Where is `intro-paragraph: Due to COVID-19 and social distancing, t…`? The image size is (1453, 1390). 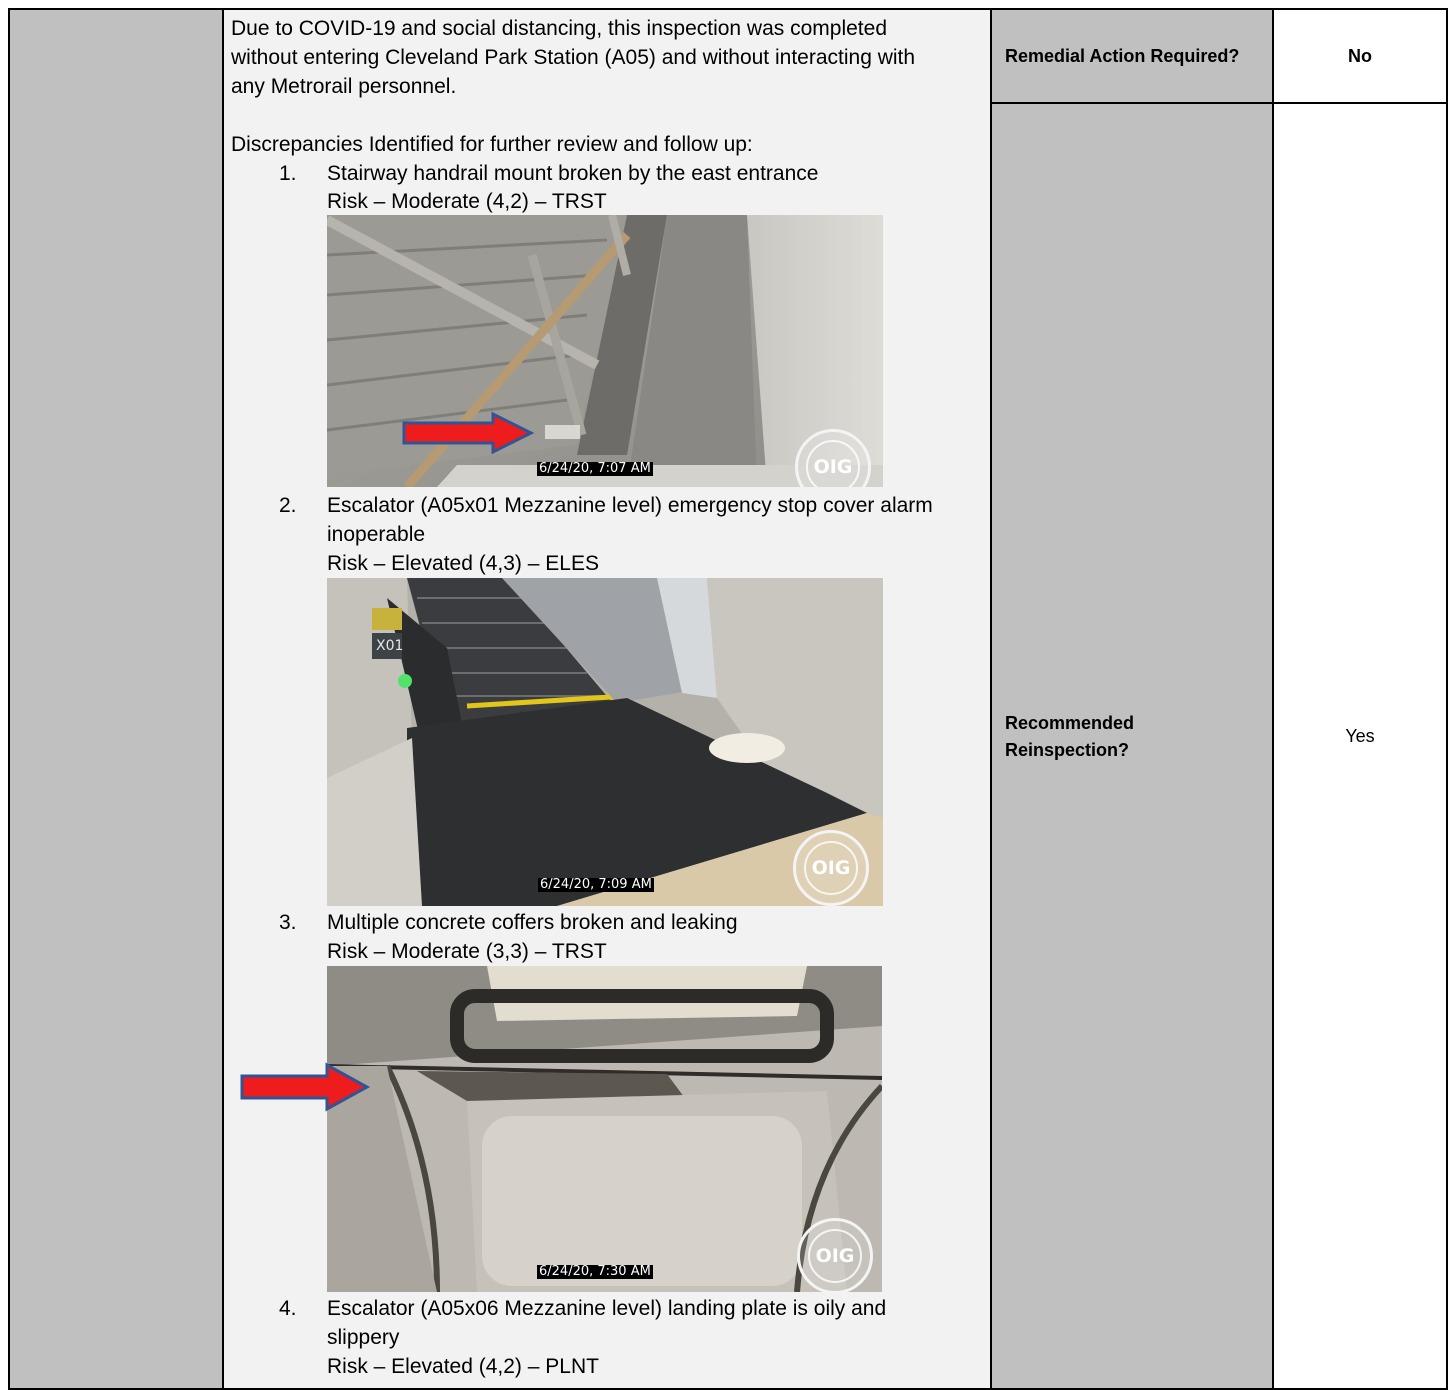 intro-paragraph: Due to COVID-19 and social distancing, t… is located at coordinates (603, 57).